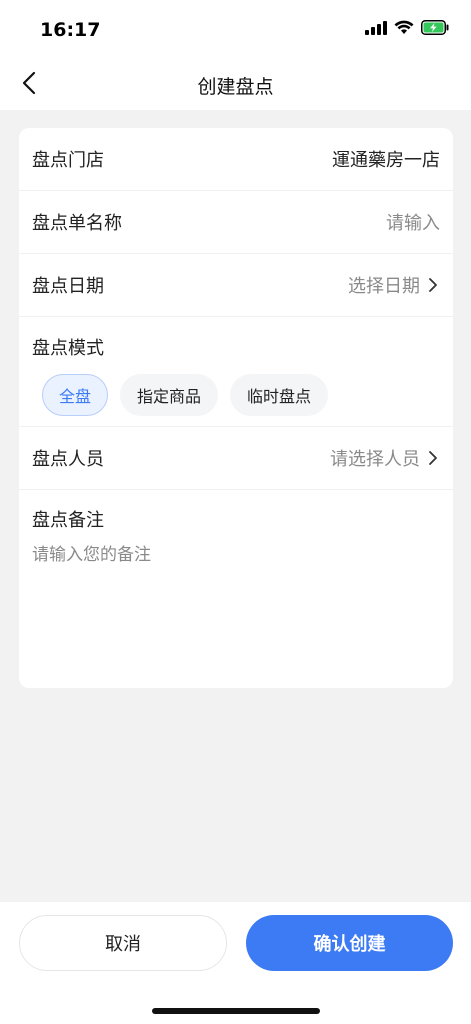  What do you see at coordinates (75, 395) in the screenshot?
I see `mode-option-full: 全盘` at bounding box center [75, 395].